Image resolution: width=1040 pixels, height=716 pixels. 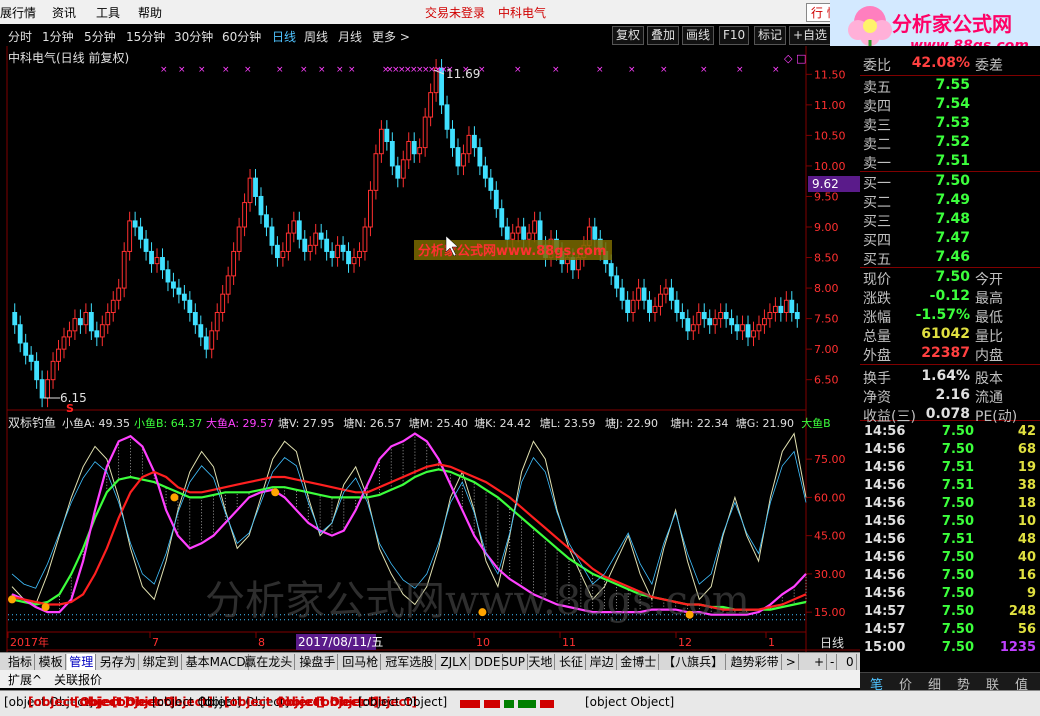 I want to click on mark-button: 标记, so click(x=770, y=35).